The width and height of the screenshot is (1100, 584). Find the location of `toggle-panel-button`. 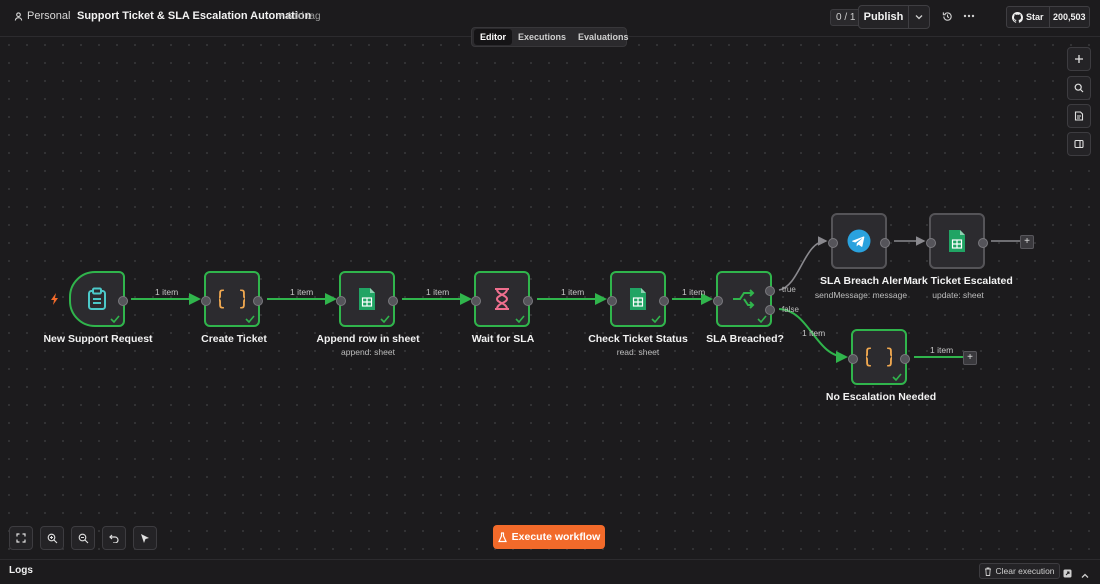

toggle-panel-button is located at coordinates (1079, 144).